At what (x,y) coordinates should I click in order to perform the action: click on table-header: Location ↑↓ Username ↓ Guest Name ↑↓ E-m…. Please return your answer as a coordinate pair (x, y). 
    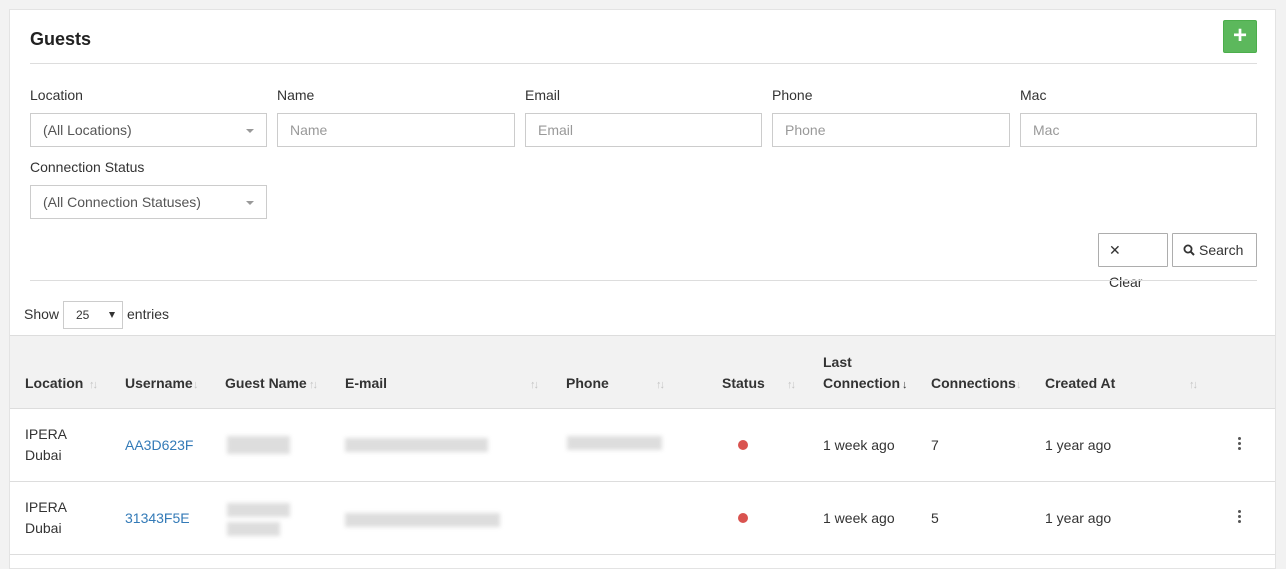
    Looking at the image, I should click on (642, 372).